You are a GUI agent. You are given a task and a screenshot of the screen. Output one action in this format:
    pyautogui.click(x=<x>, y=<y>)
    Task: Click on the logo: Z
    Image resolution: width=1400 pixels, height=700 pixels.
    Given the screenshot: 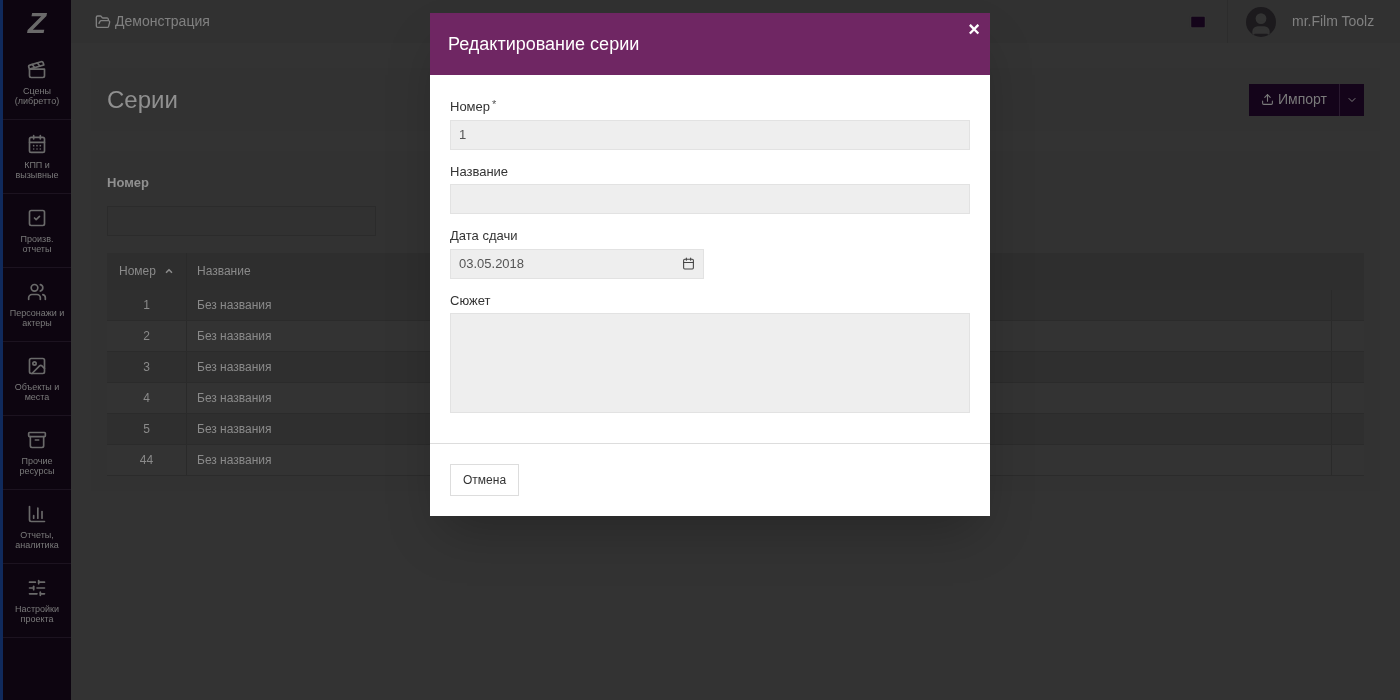 What is the action you would take?
    pyautogui.click(x=37, y=23)
    